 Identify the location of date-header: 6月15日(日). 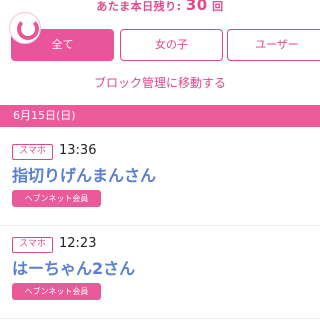
(160, 116).